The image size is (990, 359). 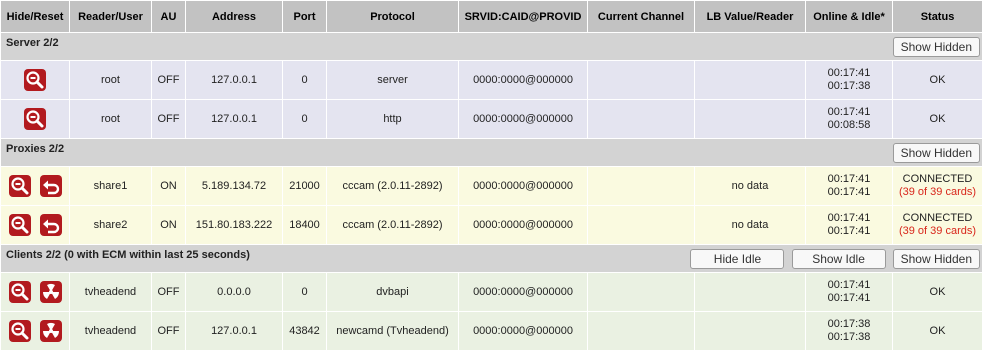 What do you see at coordinates (234, 186) in the screenshot?
I see `address-cell: 5.189.134.72` at bounding box center [234, 186].